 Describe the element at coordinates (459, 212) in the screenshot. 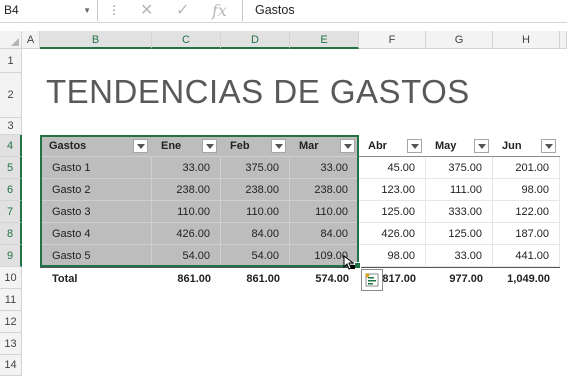

I see `value-cell: 333.00` at that location.